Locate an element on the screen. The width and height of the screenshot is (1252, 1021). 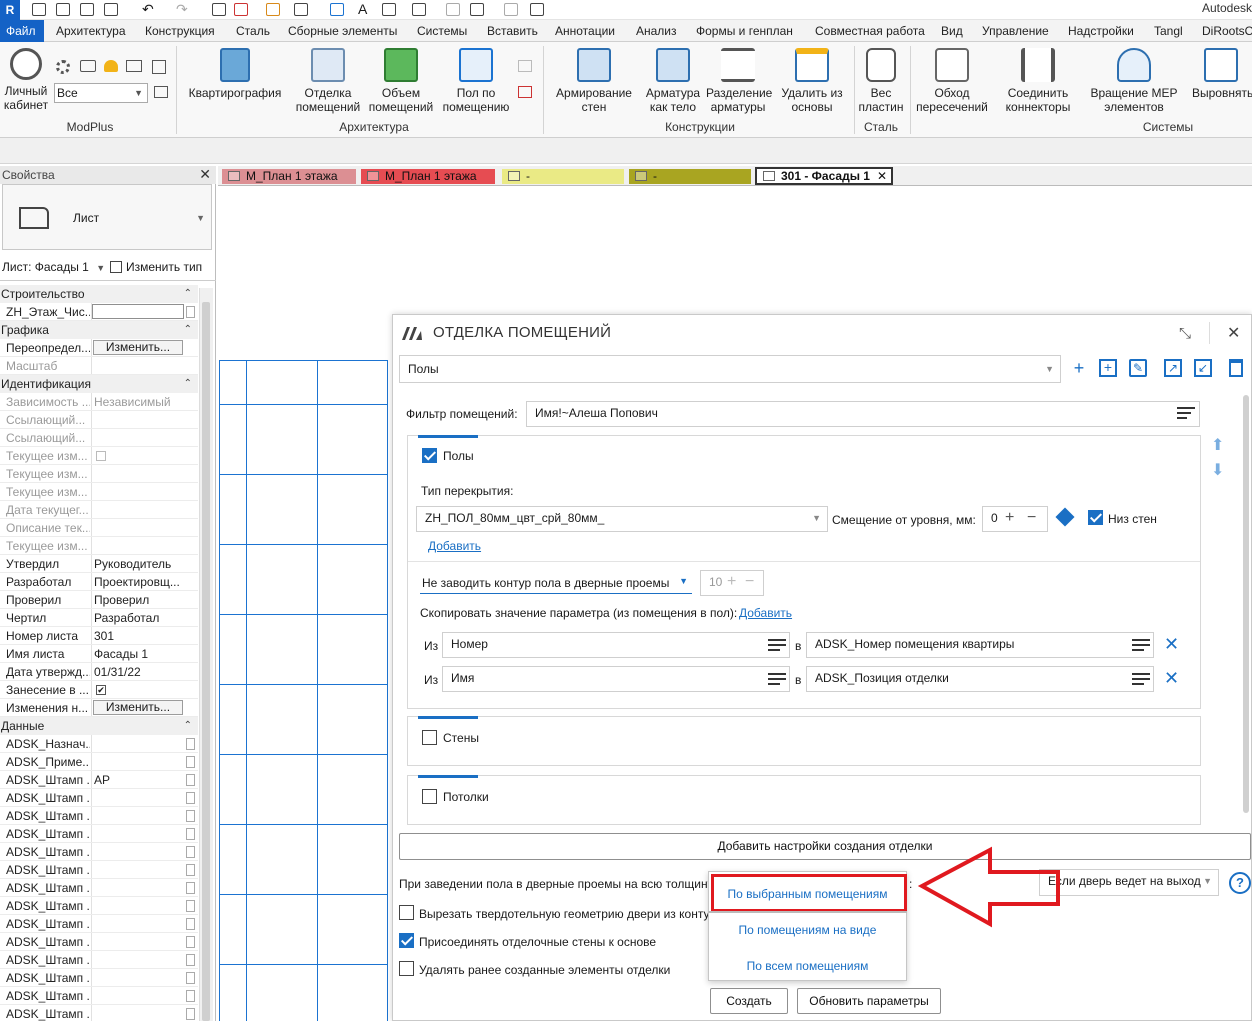
print-icon is located at coordinates (219, 9).